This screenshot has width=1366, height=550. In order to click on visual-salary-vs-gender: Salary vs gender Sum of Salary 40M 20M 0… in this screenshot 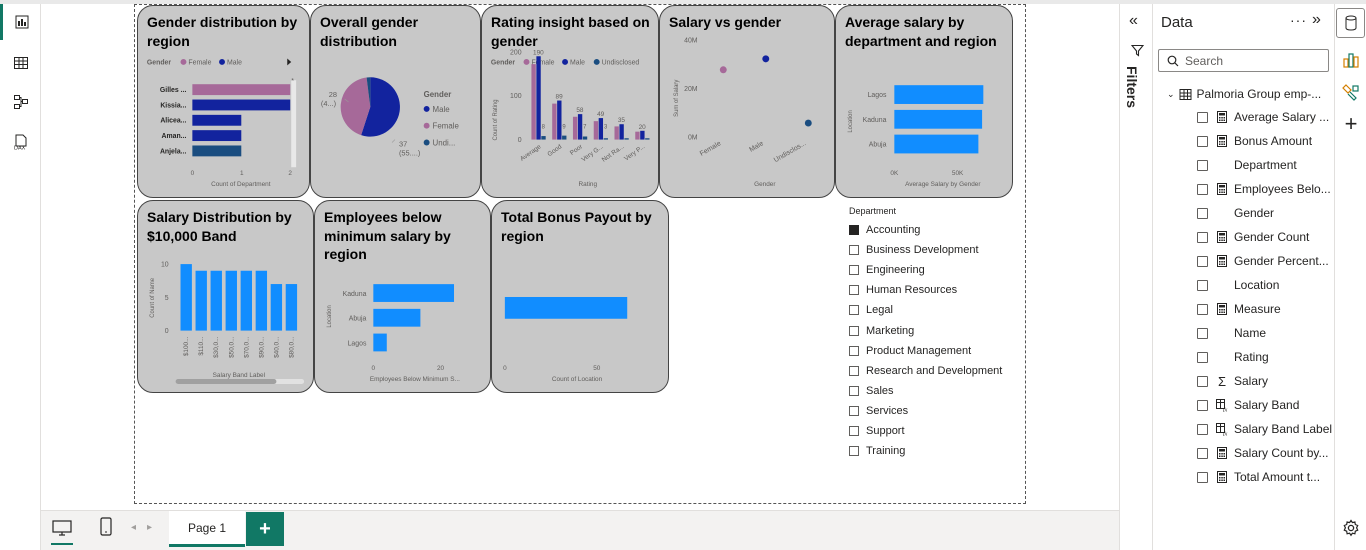, I will do `click(747, 101)`.